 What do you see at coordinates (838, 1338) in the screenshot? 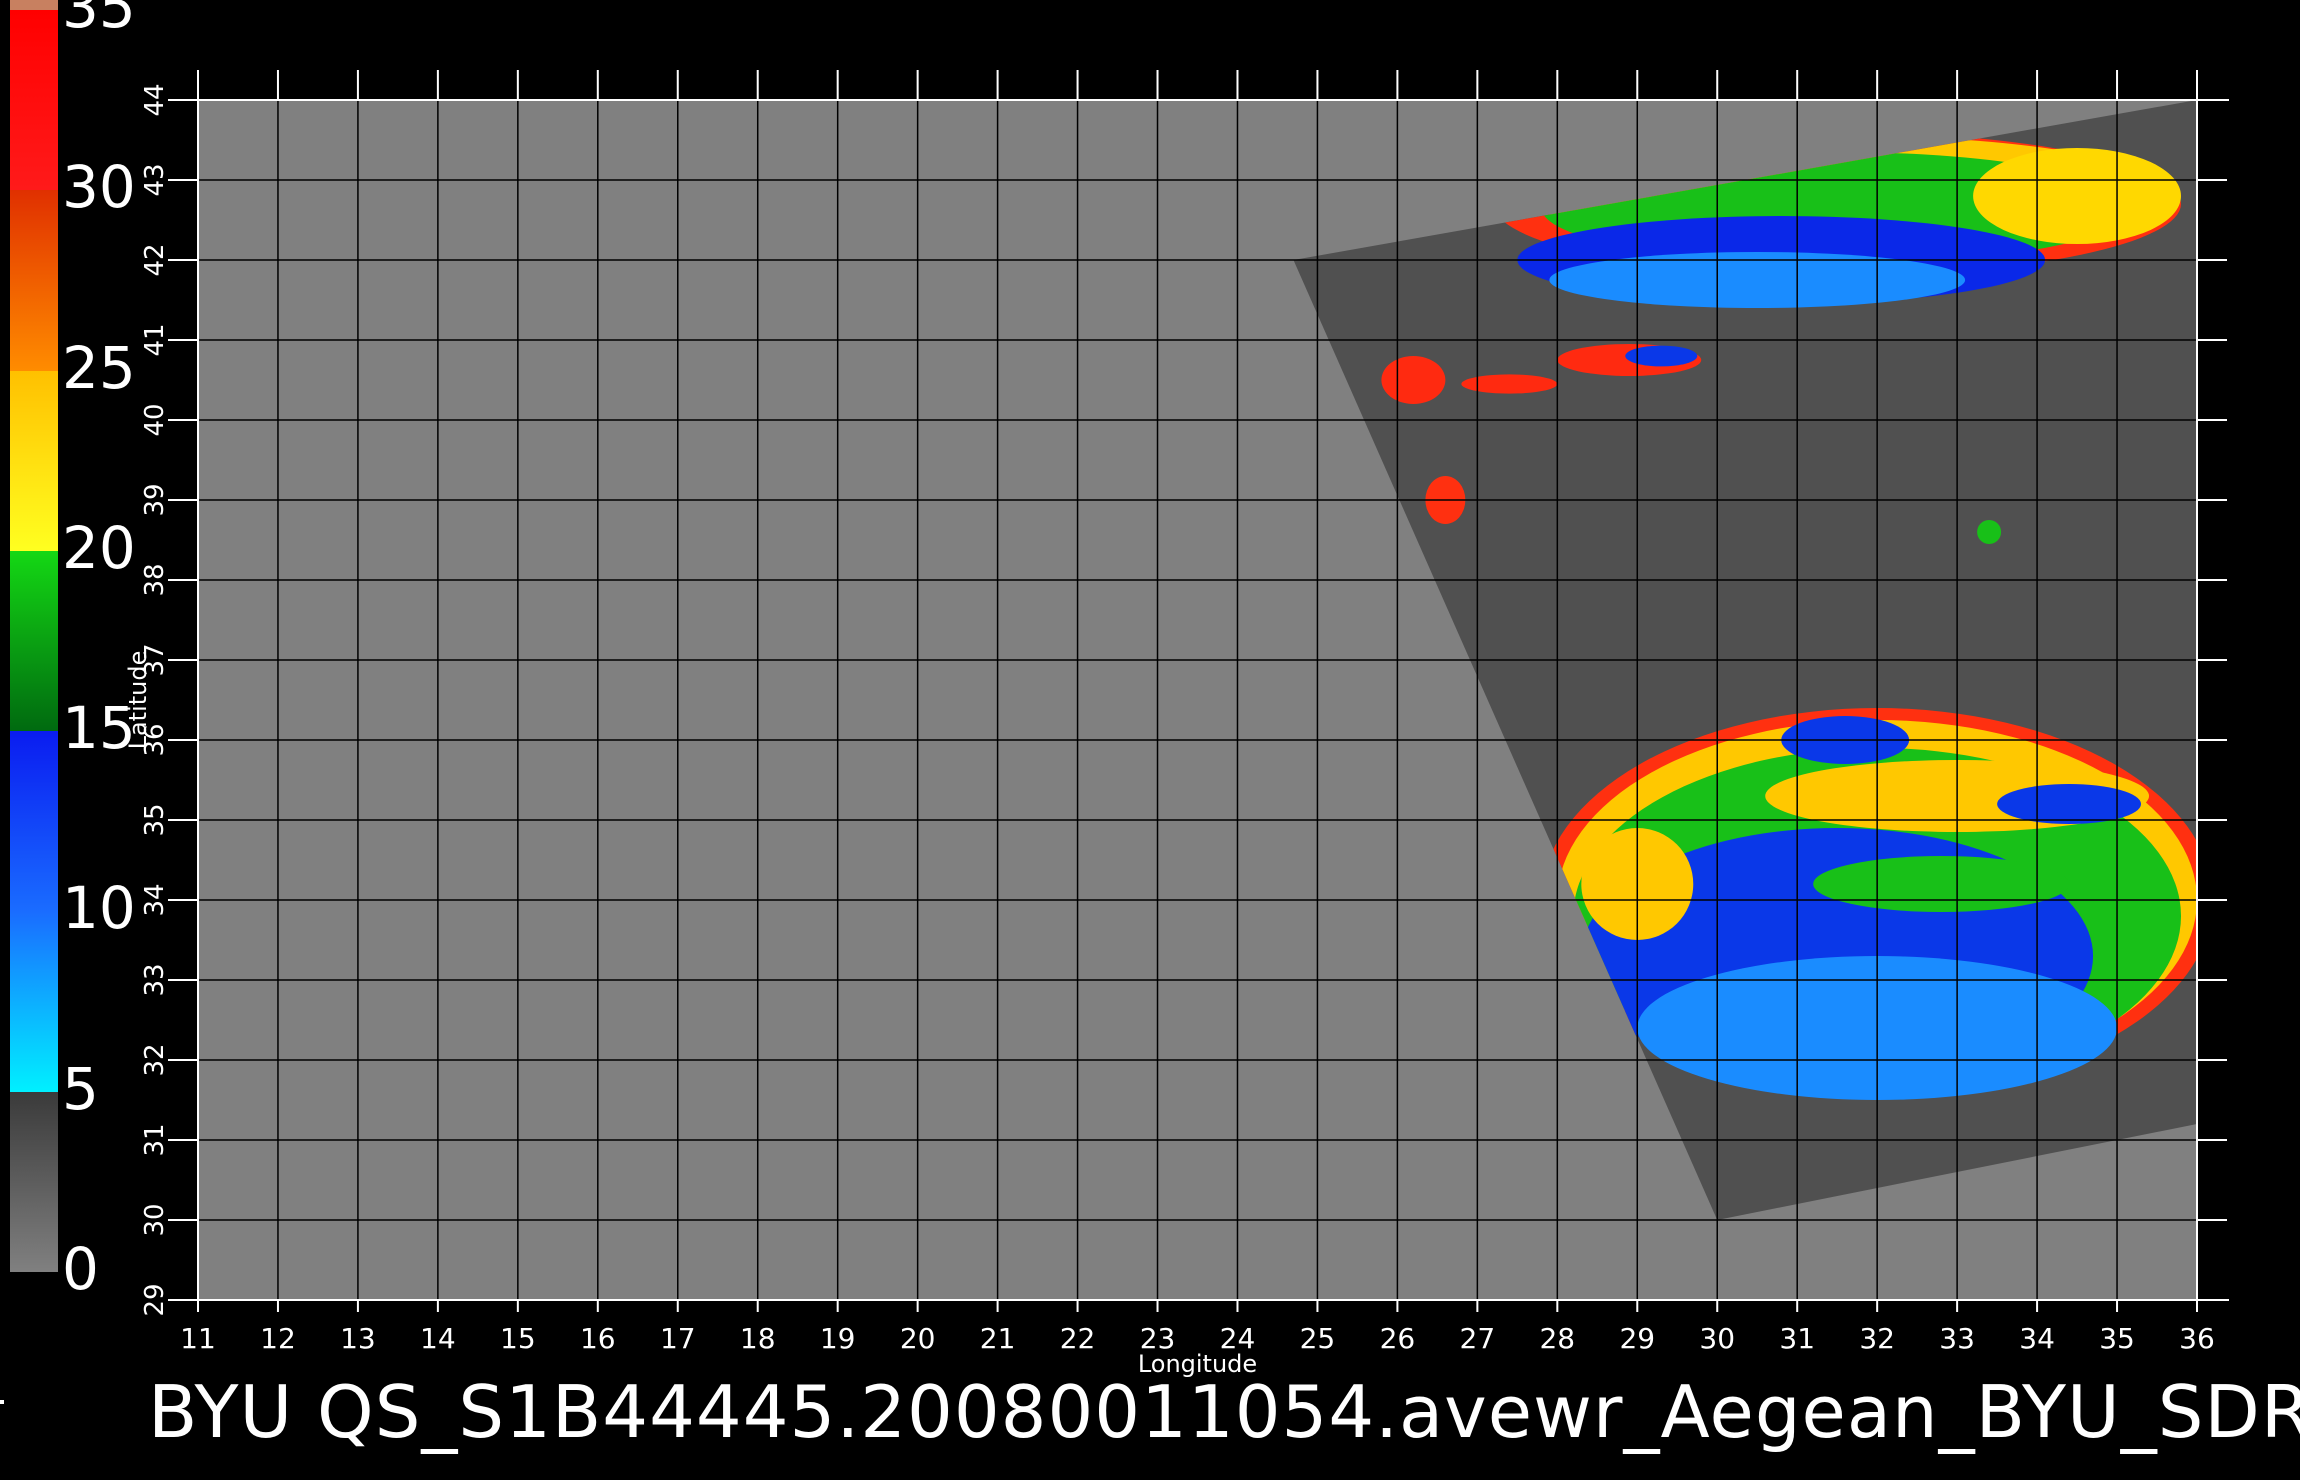
I see `x-tick-label: 19` at bounding box center [838, 1338].